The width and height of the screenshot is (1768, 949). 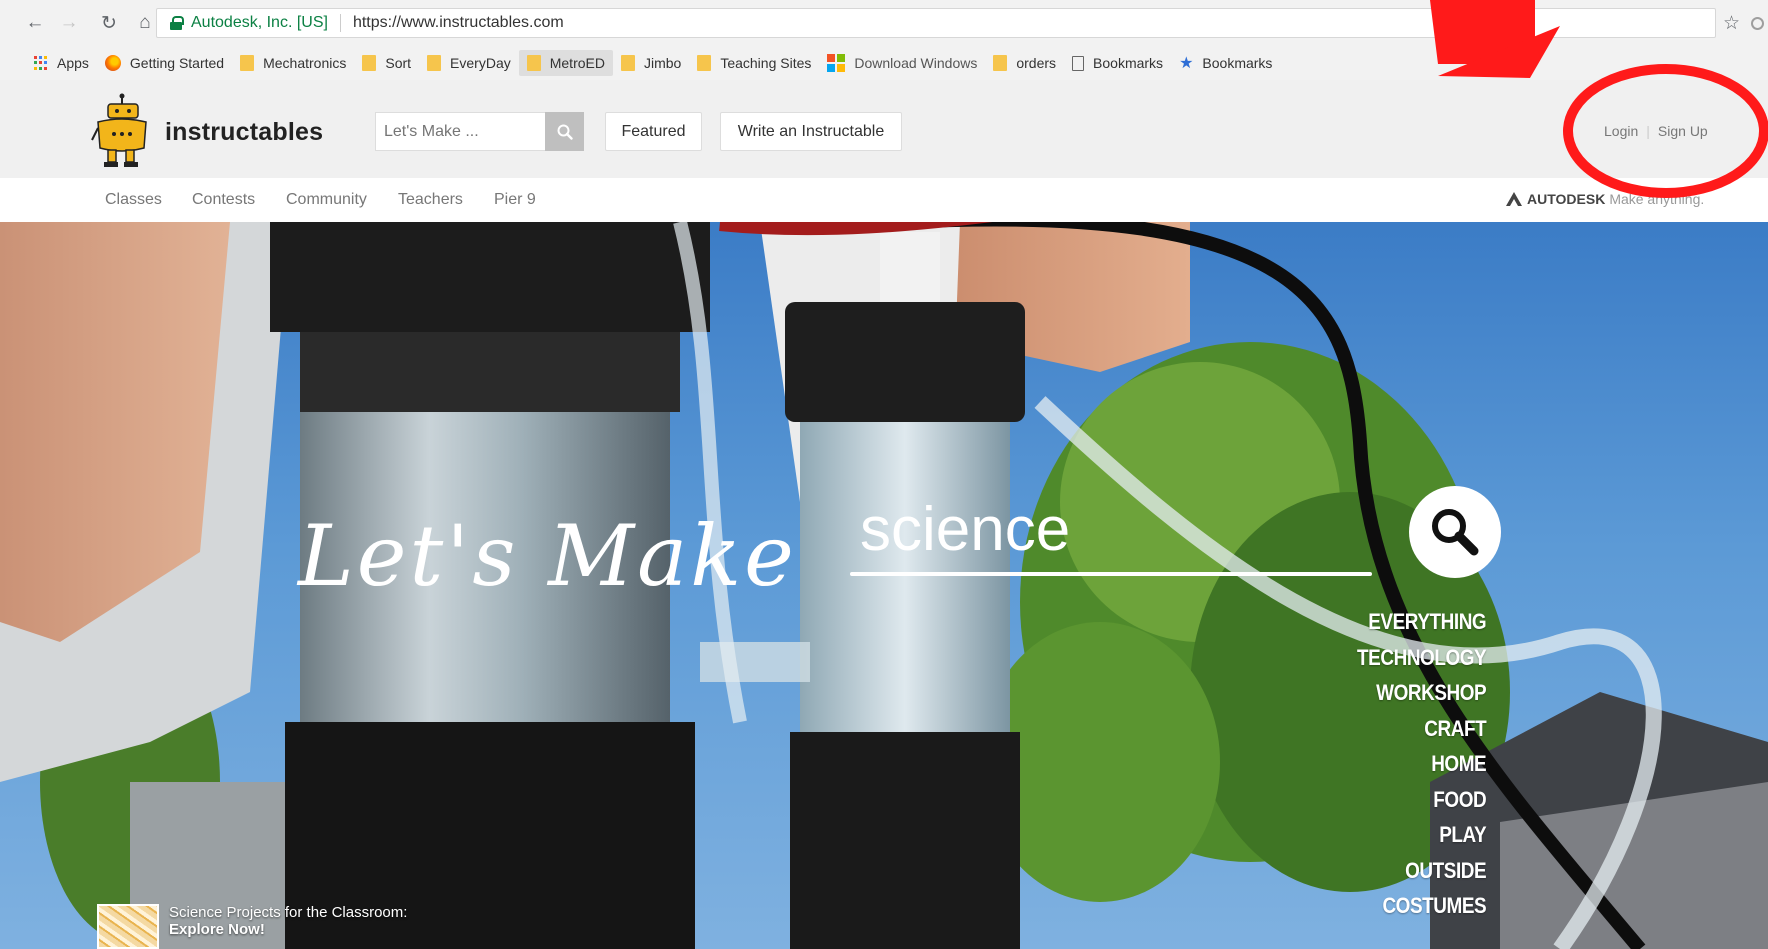 What do you see at coordinates (1566, 199) in the screenshot?
I see `autodesk-text: AUTODESK` at bounding box center [1566, 199].